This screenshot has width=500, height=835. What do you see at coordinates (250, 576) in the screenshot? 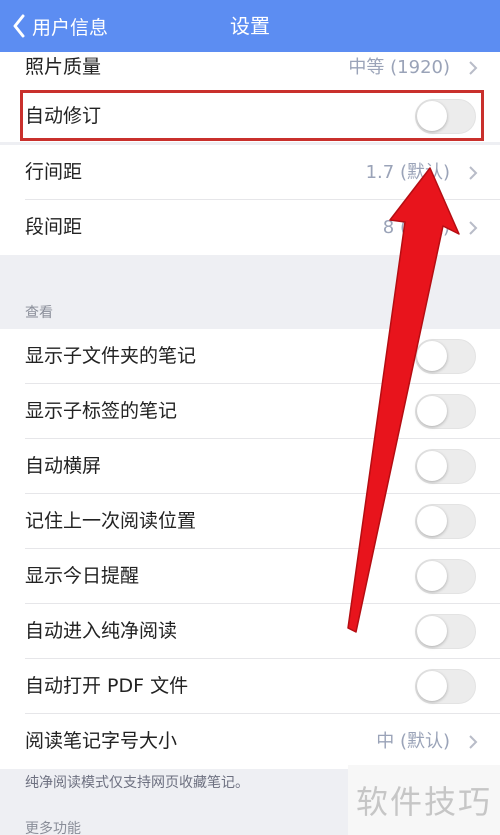
I see `row-show-today-reminder: 显示今日提醒` at bounding box center [250, 576].